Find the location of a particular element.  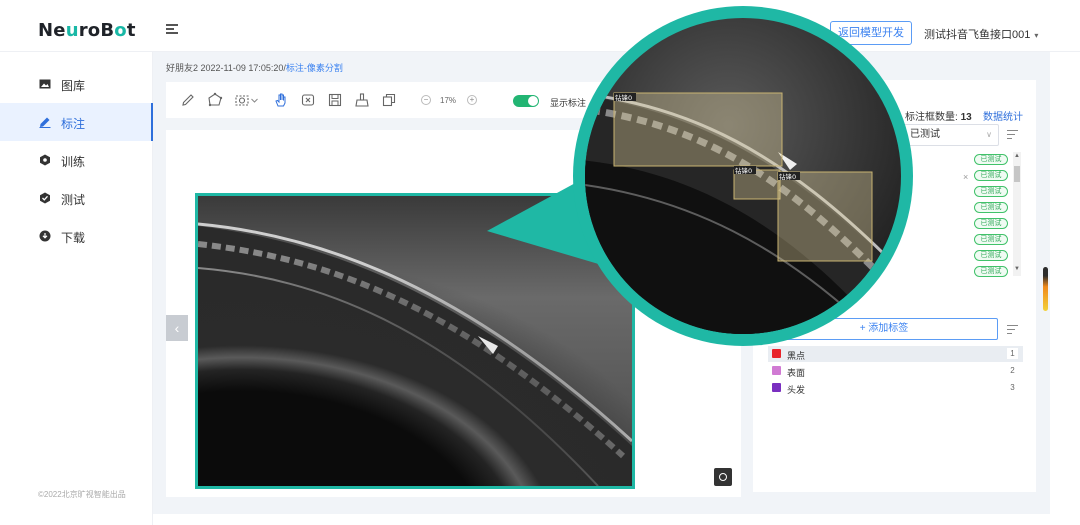

sidebar-item-label: 下载 is located at coordinates (73, 238).